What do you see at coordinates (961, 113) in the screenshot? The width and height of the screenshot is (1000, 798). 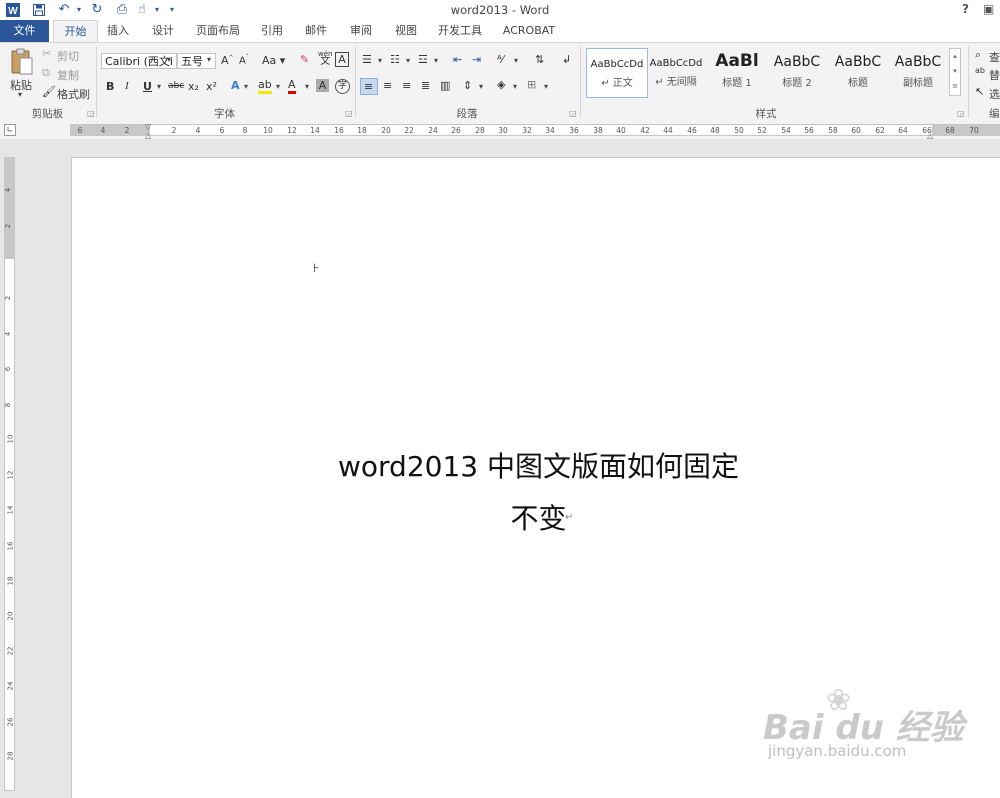 I see `styles-launcher-icon: ◲` at bounding box center [961, 113].